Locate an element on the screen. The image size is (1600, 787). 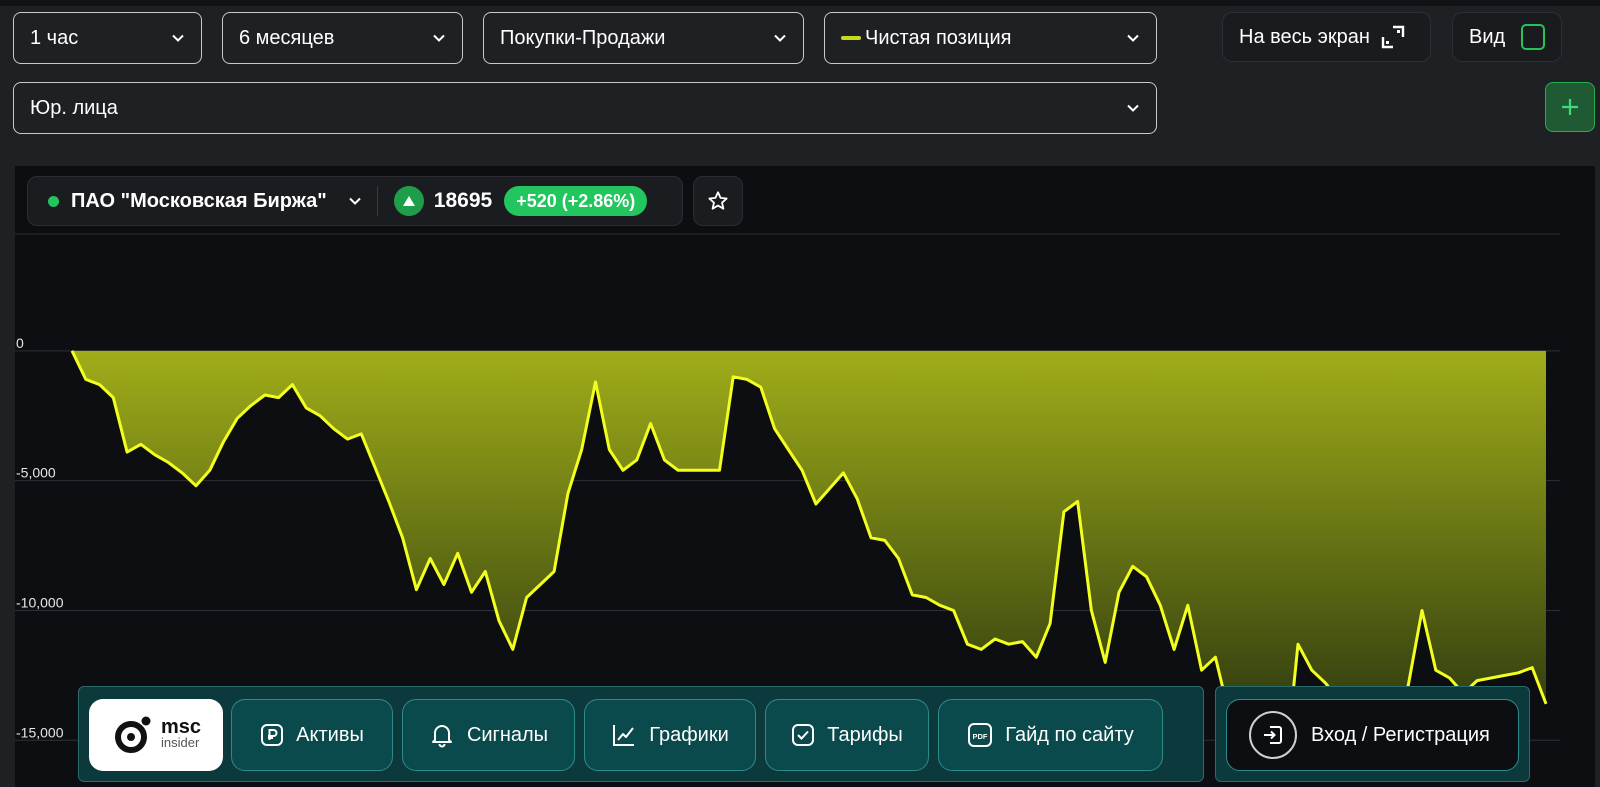
nav-pricing-button: Тарифы is located at coordinates (847, 735).